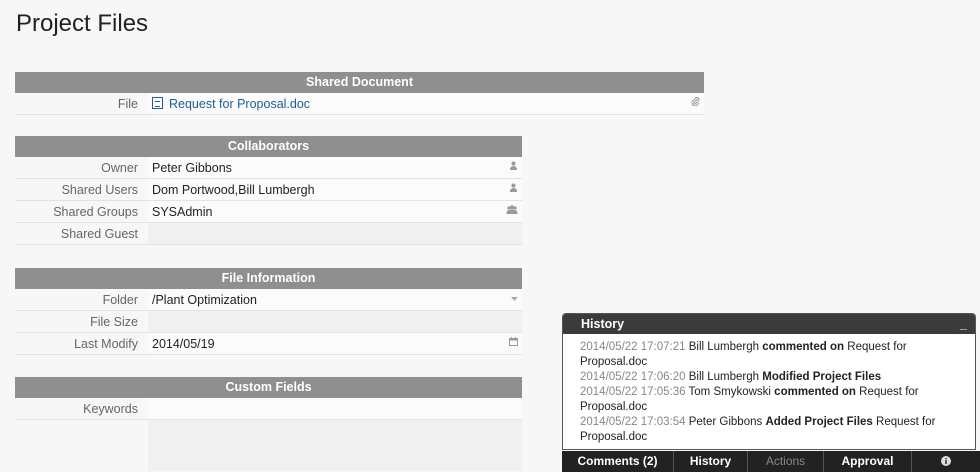  I want to click on shared-groups-names: SYSAdmin, so click(182, 212).